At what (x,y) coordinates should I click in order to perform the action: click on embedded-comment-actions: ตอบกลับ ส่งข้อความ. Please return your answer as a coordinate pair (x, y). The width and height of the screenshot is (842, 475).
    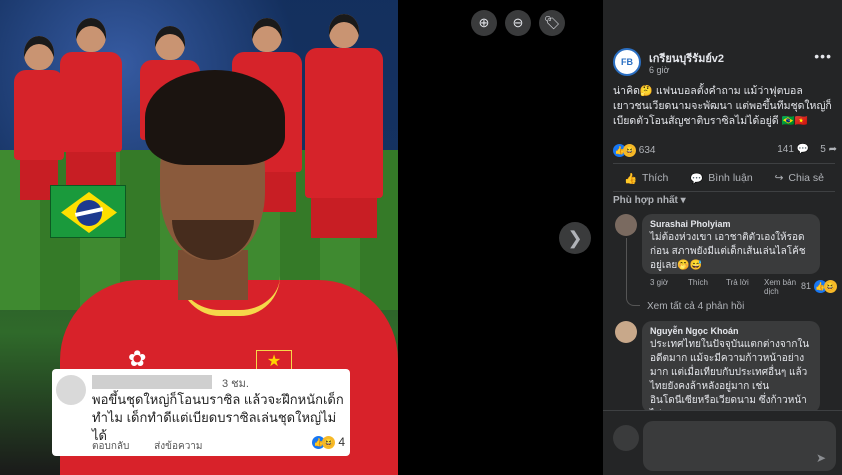
    Looking at the image, I should click on (158, 446).